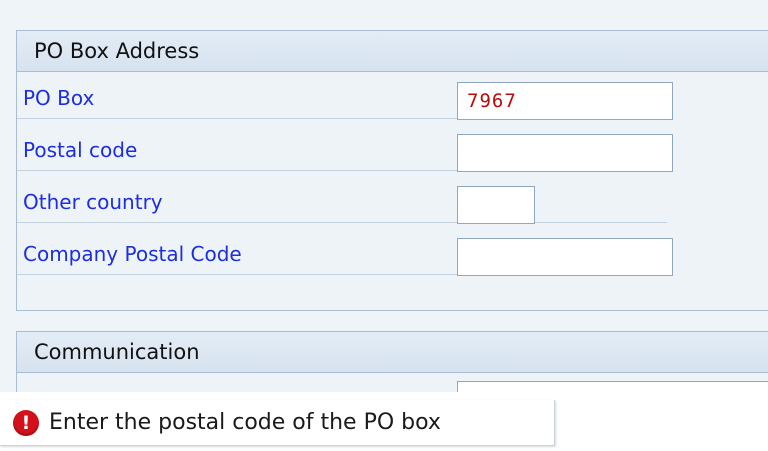 The image size is (768, 451). Describe the element at coordinates (80, 150) in the screenshot. I see `postal-code-label: Postal code` at that location.